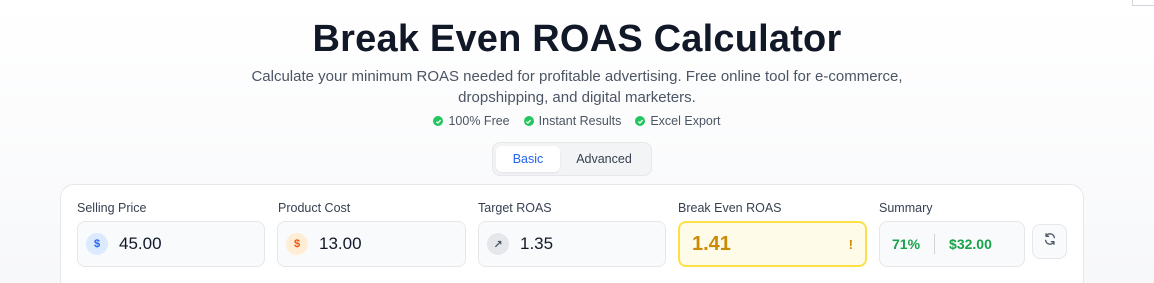 The image size is (1154, 283). I want to click on refresh-icon, so click(1050, 241).